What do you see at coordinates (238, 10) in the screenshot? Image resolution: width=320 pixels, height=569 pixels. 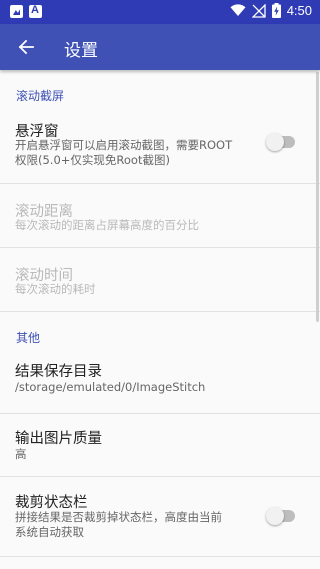 I see `wifi-icon` at bounding box center [238, 10].